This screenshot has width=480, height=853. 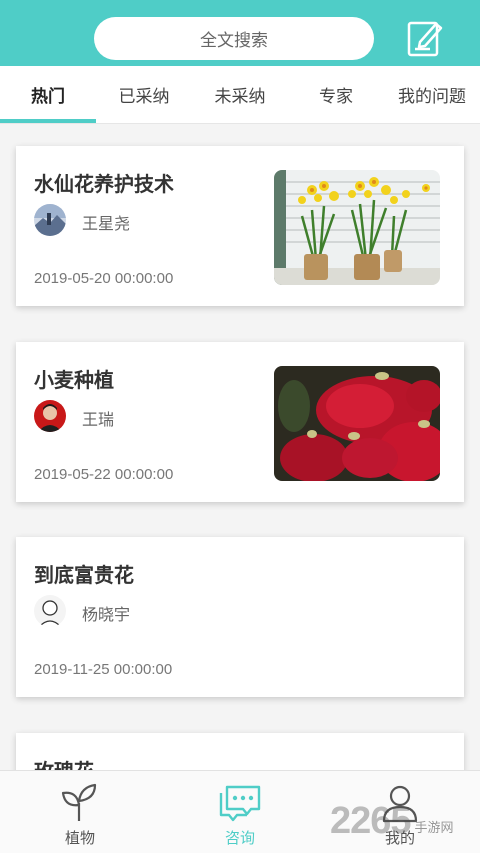 I want to click on daffodil-photo, so click(x=357, y=227).